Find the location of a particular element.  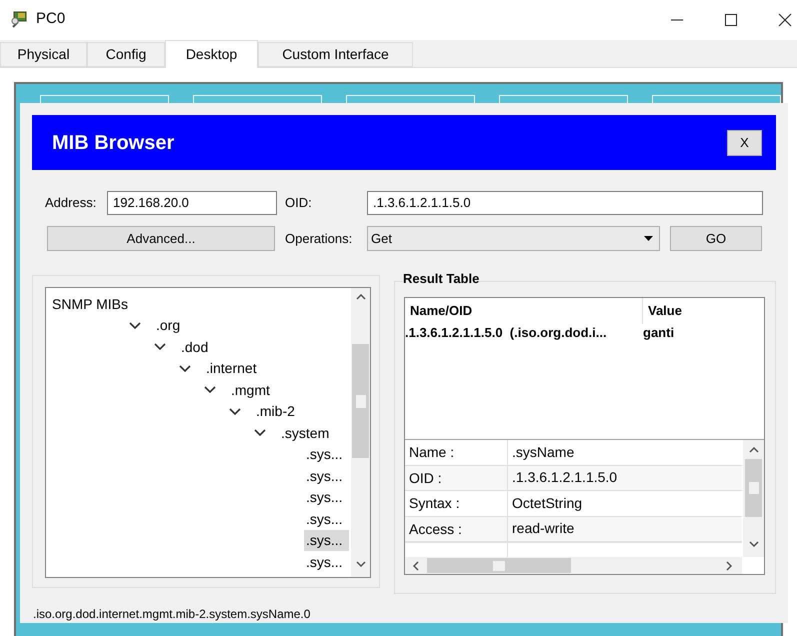

oid-field: .1.3.6.1.2.1.1.5.0 is located at coordinates (565, 203).